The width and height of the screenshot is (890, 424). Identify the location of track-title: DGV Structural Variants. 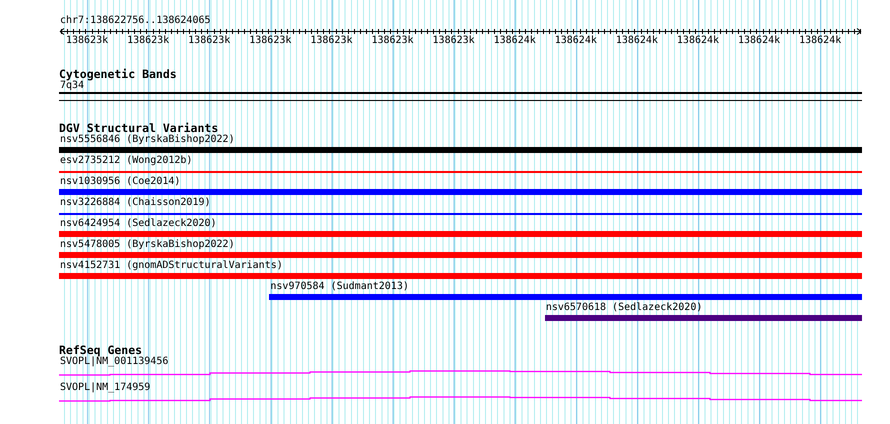
(138, 128).